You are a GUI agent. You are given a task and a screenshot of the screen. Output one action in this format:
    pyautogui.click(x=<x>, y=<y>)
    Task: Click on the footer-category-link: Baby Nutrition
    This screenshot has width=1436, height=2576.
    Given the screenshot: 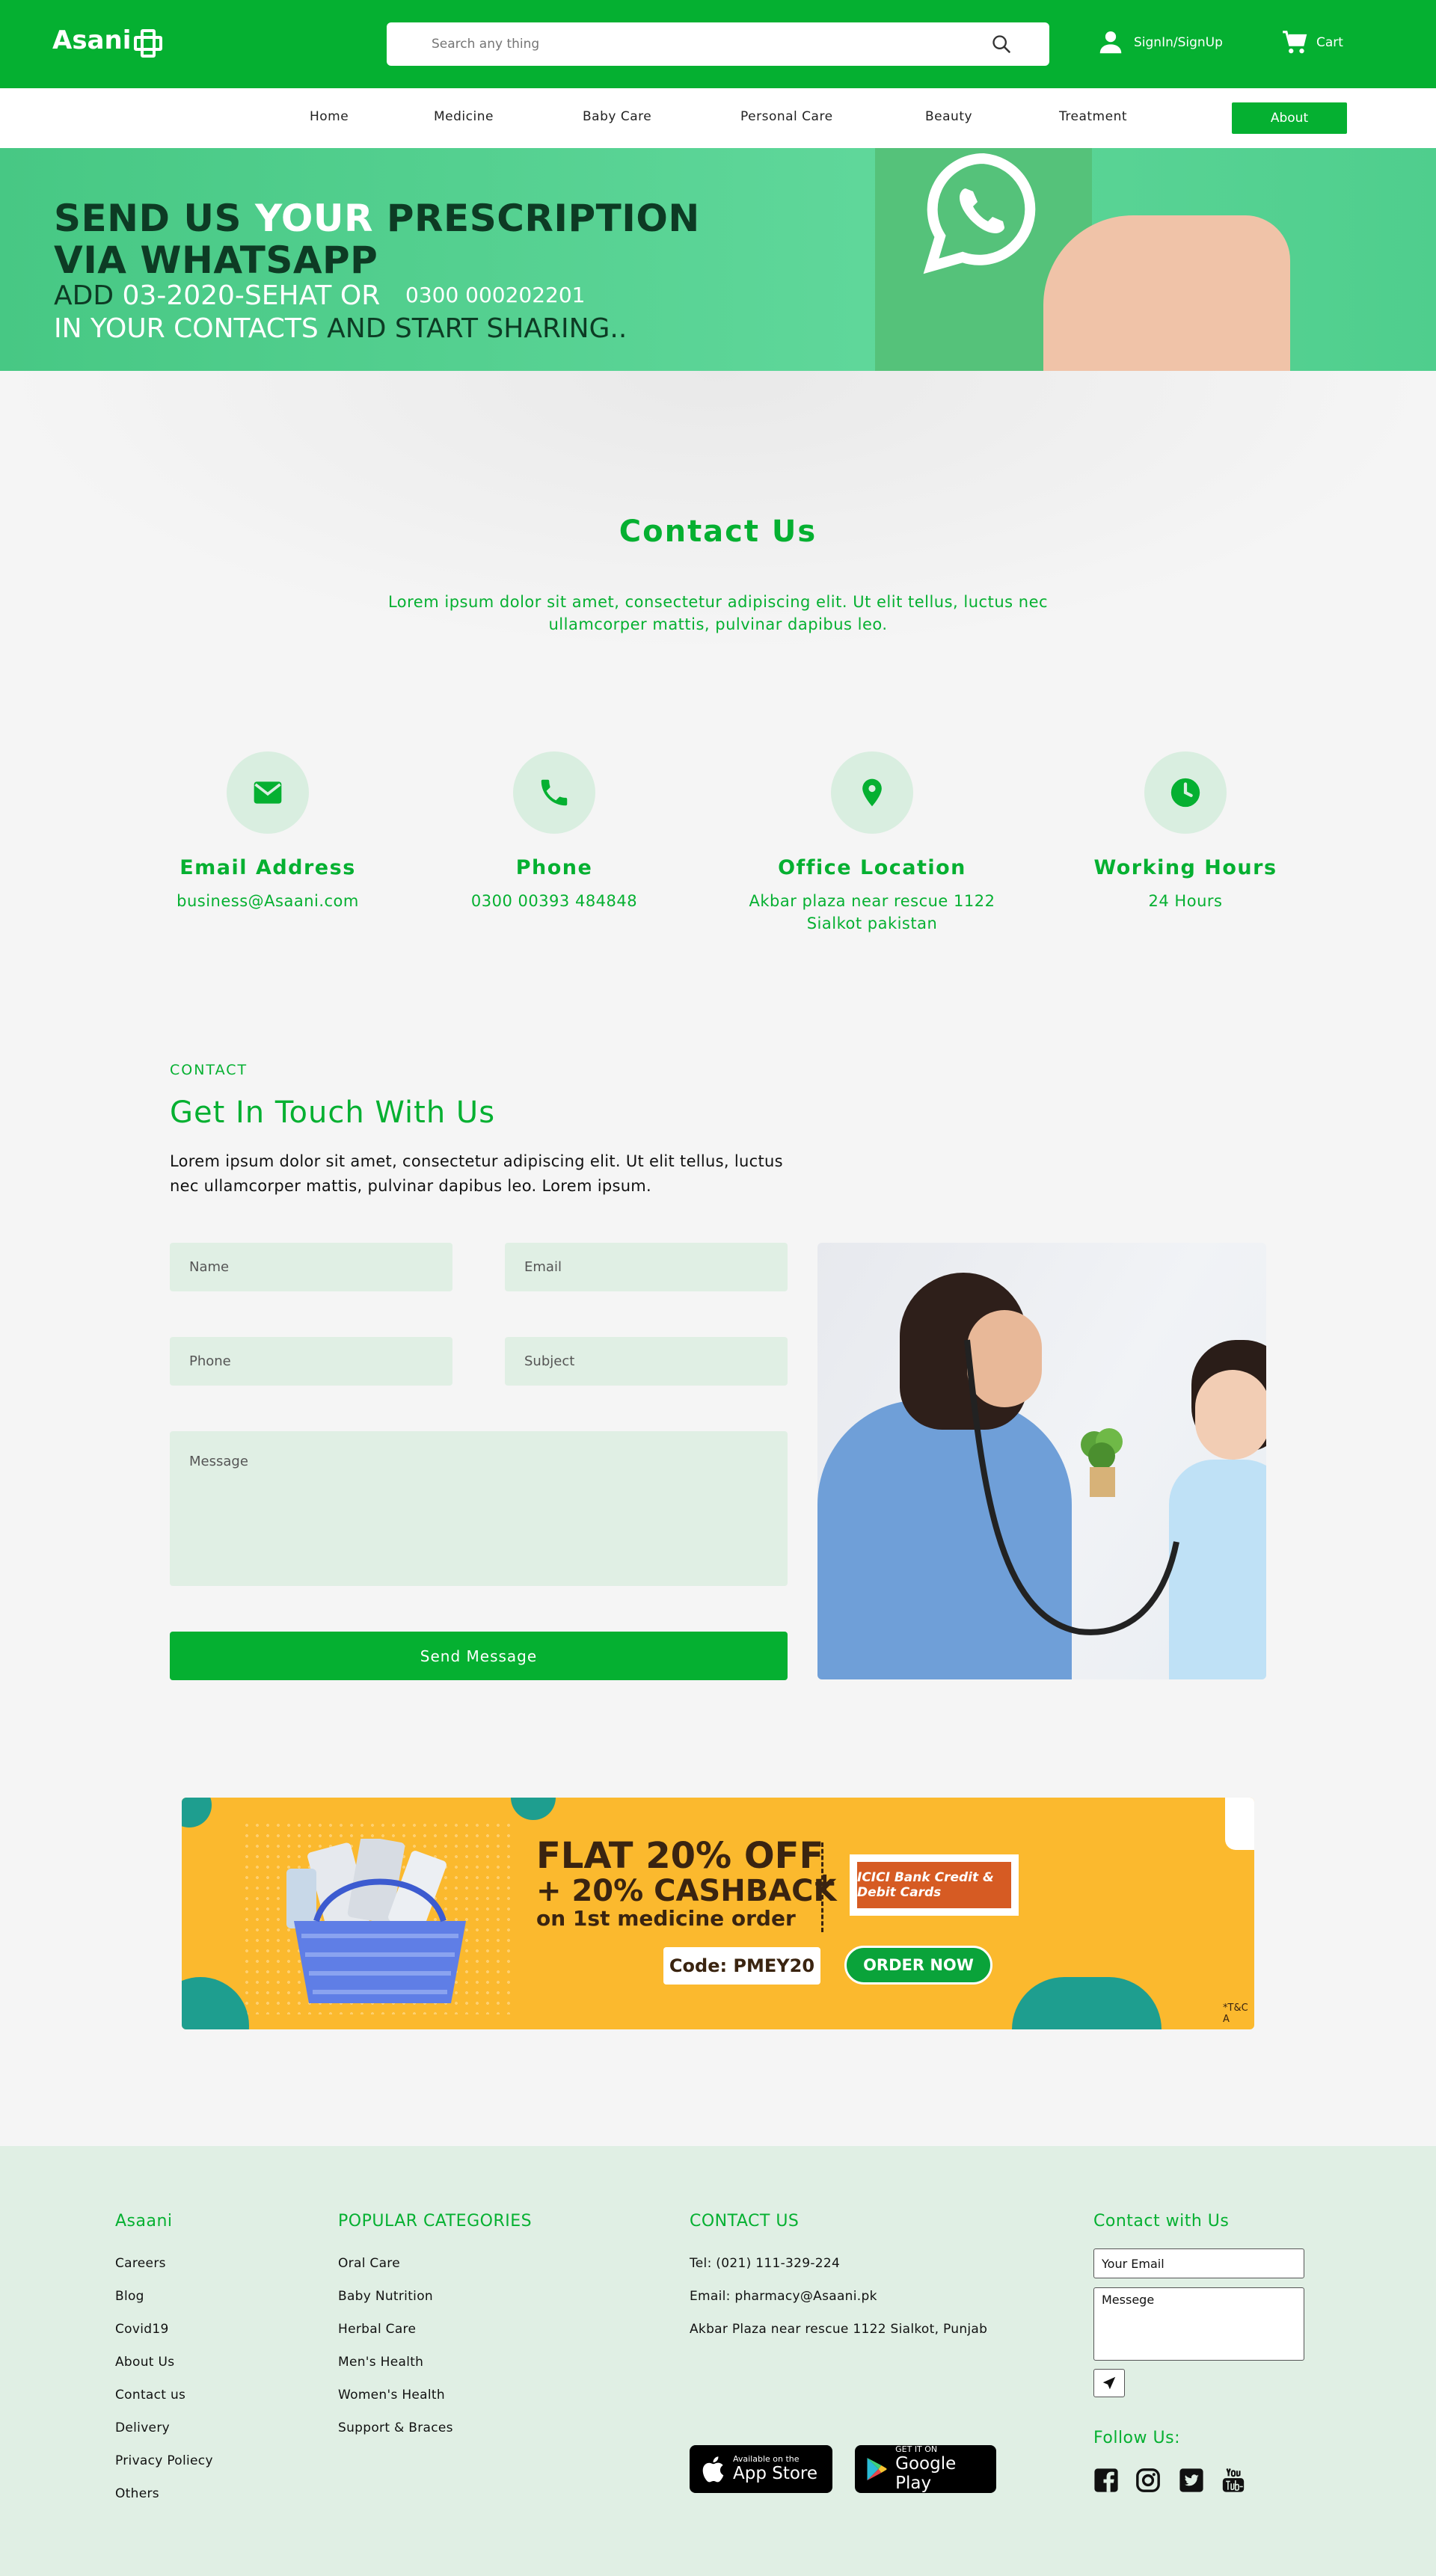 What is the action you would take?
    pyautogui.click(x=385, y=2296)
    